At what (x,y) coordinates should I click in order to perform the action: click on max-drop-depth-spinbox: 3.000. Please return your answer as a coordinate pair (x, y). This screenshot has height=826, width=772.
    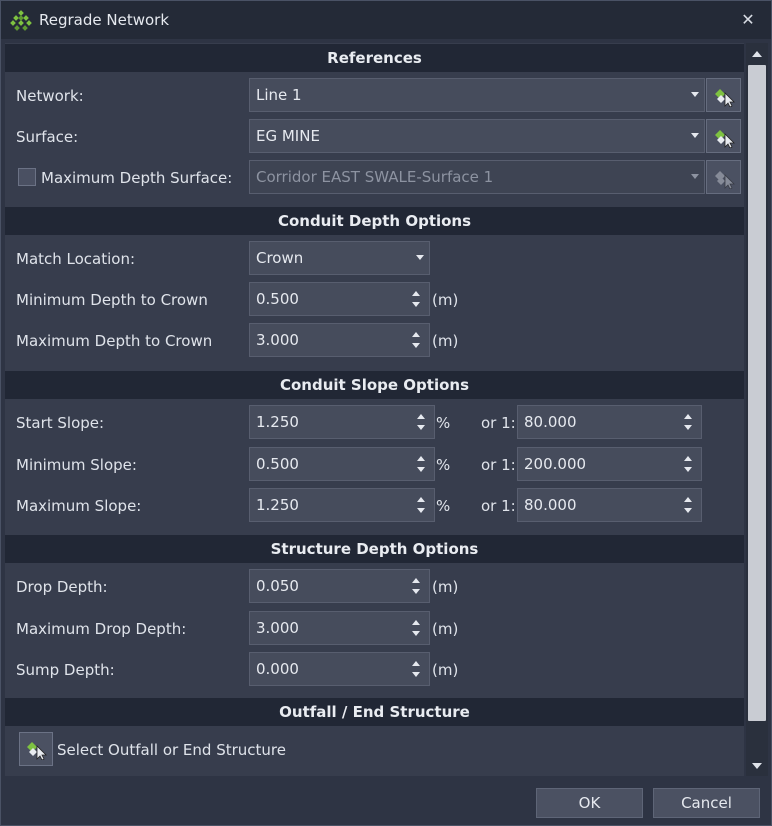
    Looking at the image, I should click on (339, 628).